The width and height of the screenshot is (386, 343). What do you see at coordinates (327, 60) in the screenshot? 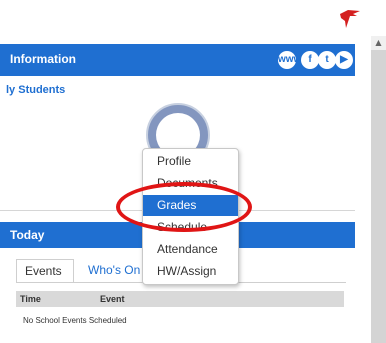
I see `twitter-icon: t` at bounding box center [327, 60].